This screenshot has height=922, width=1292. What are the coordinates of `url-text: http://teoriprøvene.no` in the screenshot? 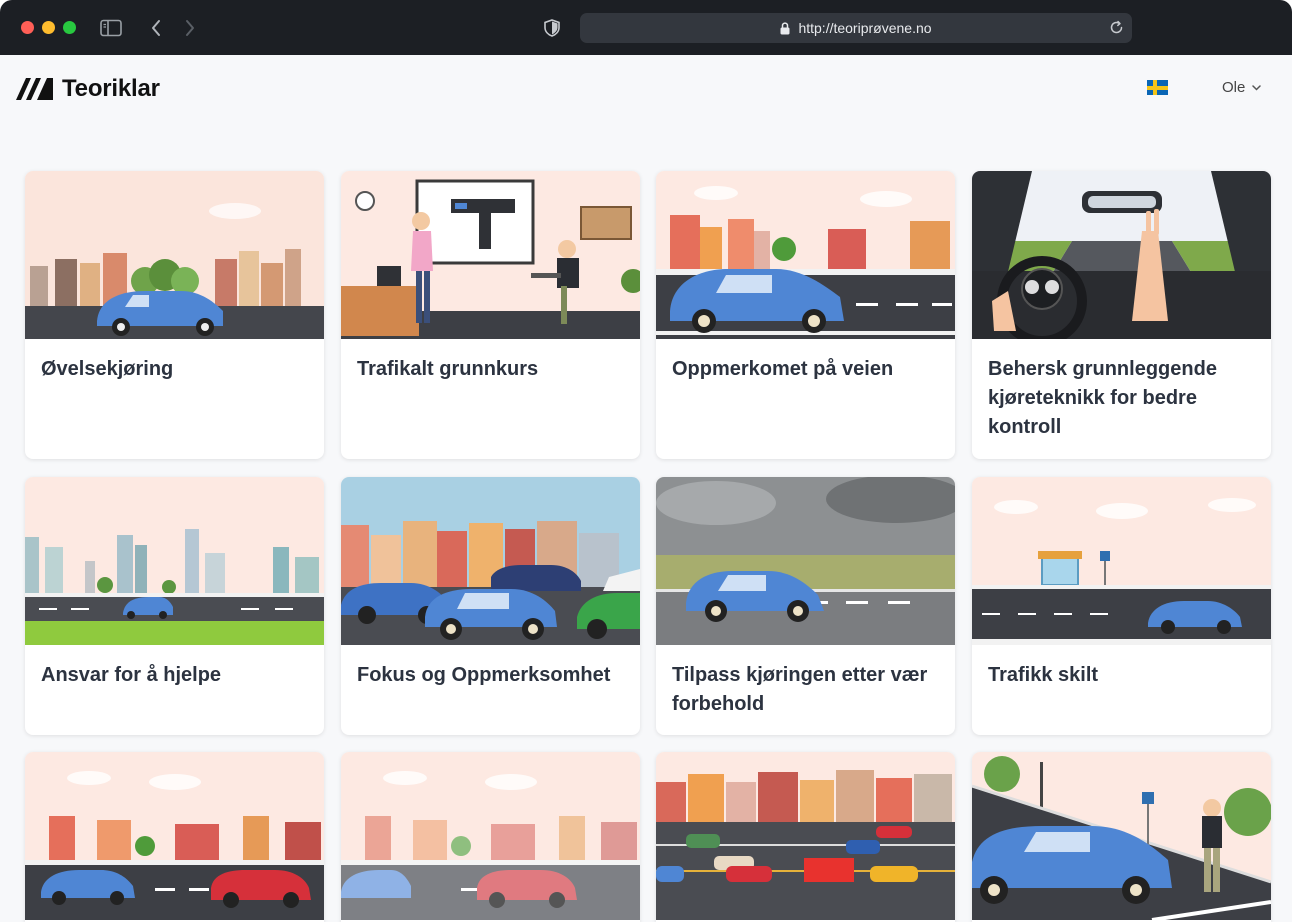 It's located at (865, 28).